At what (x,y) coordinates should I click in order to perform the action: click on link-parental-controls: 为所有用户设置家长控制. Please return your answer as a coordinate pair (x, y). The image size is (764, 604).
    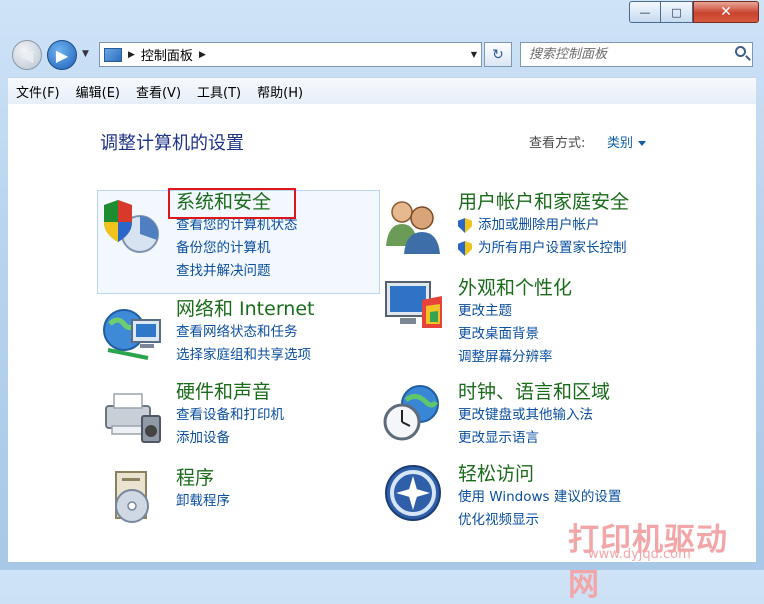
    Looking at the image, I should click on (543, 248).